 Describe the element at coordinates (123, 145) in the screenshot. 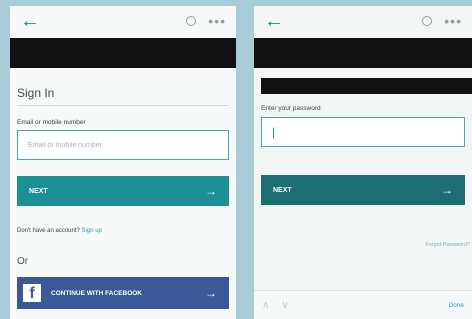

I see `email-field` at that location.